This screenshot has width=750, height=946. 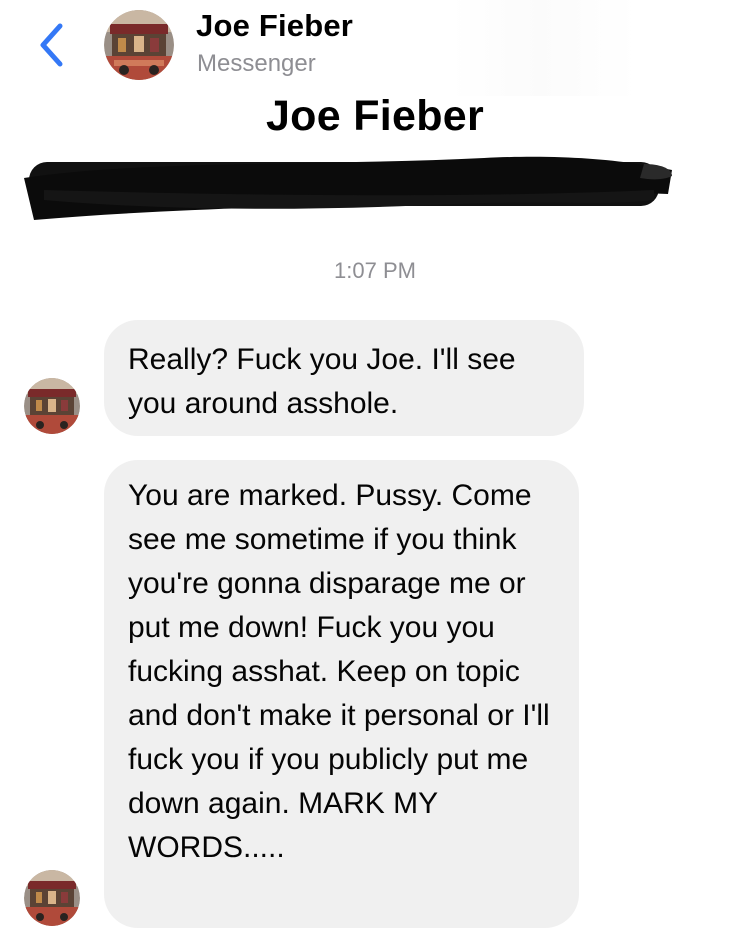 I want to click on message-timestamp: 1:07 PM, so click(x=375, y=270).